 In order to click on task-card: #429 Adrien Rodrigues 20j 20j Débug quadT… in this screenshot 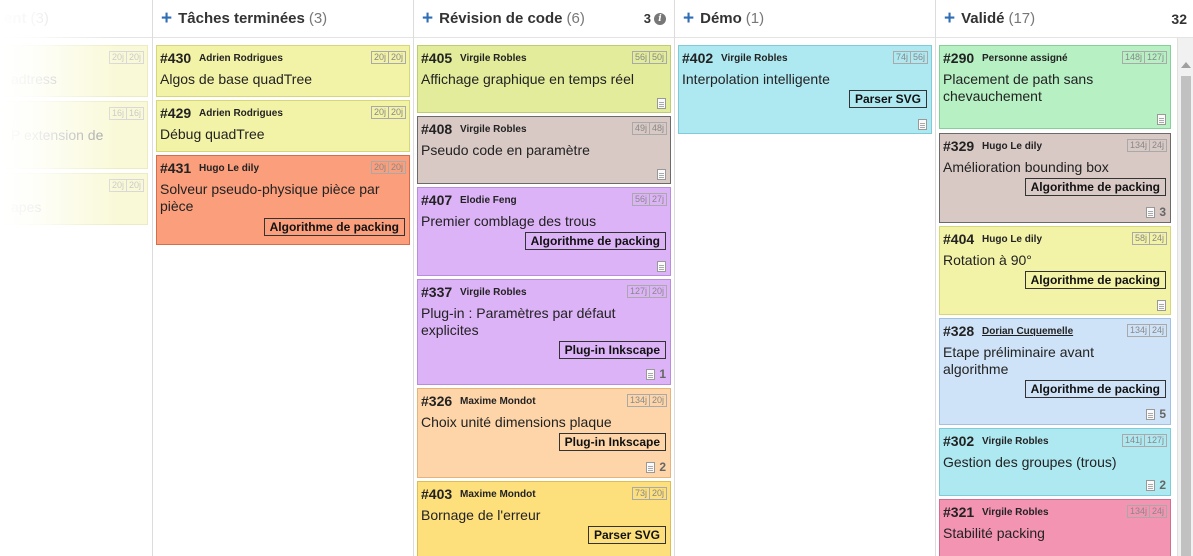, I will do `click(283, 126)`.